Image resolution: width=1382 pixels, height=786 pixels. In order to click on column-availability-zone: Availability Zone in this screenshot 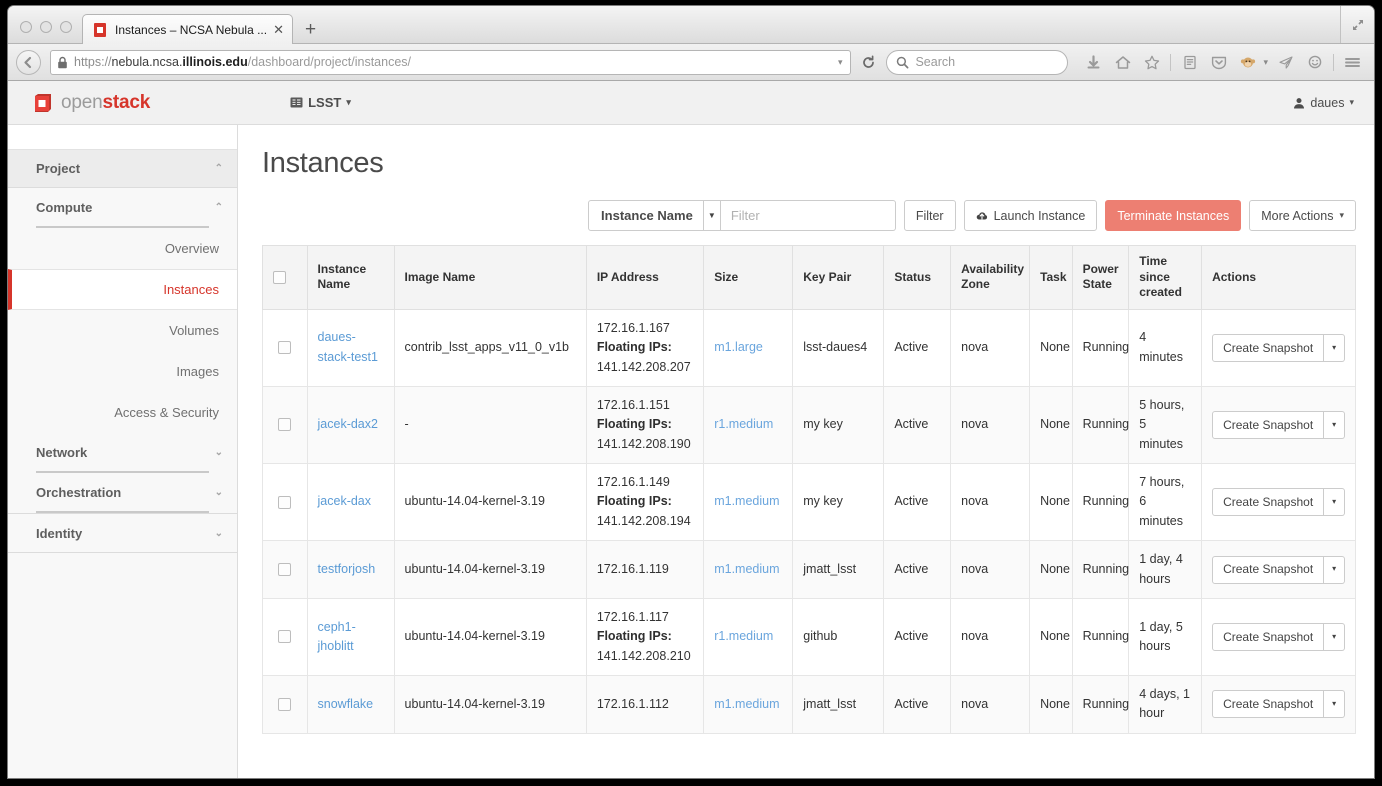, I will do `click(990, 277)`.